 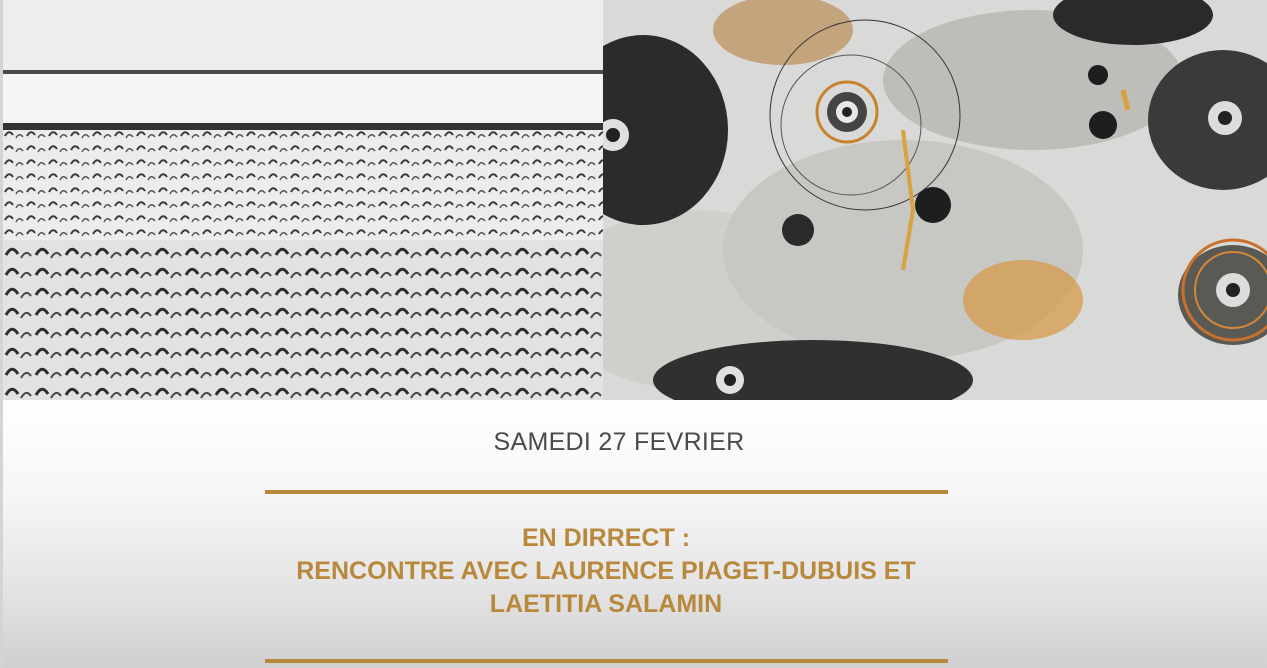 I want to click on divider-top, so click(x=606, y=492).